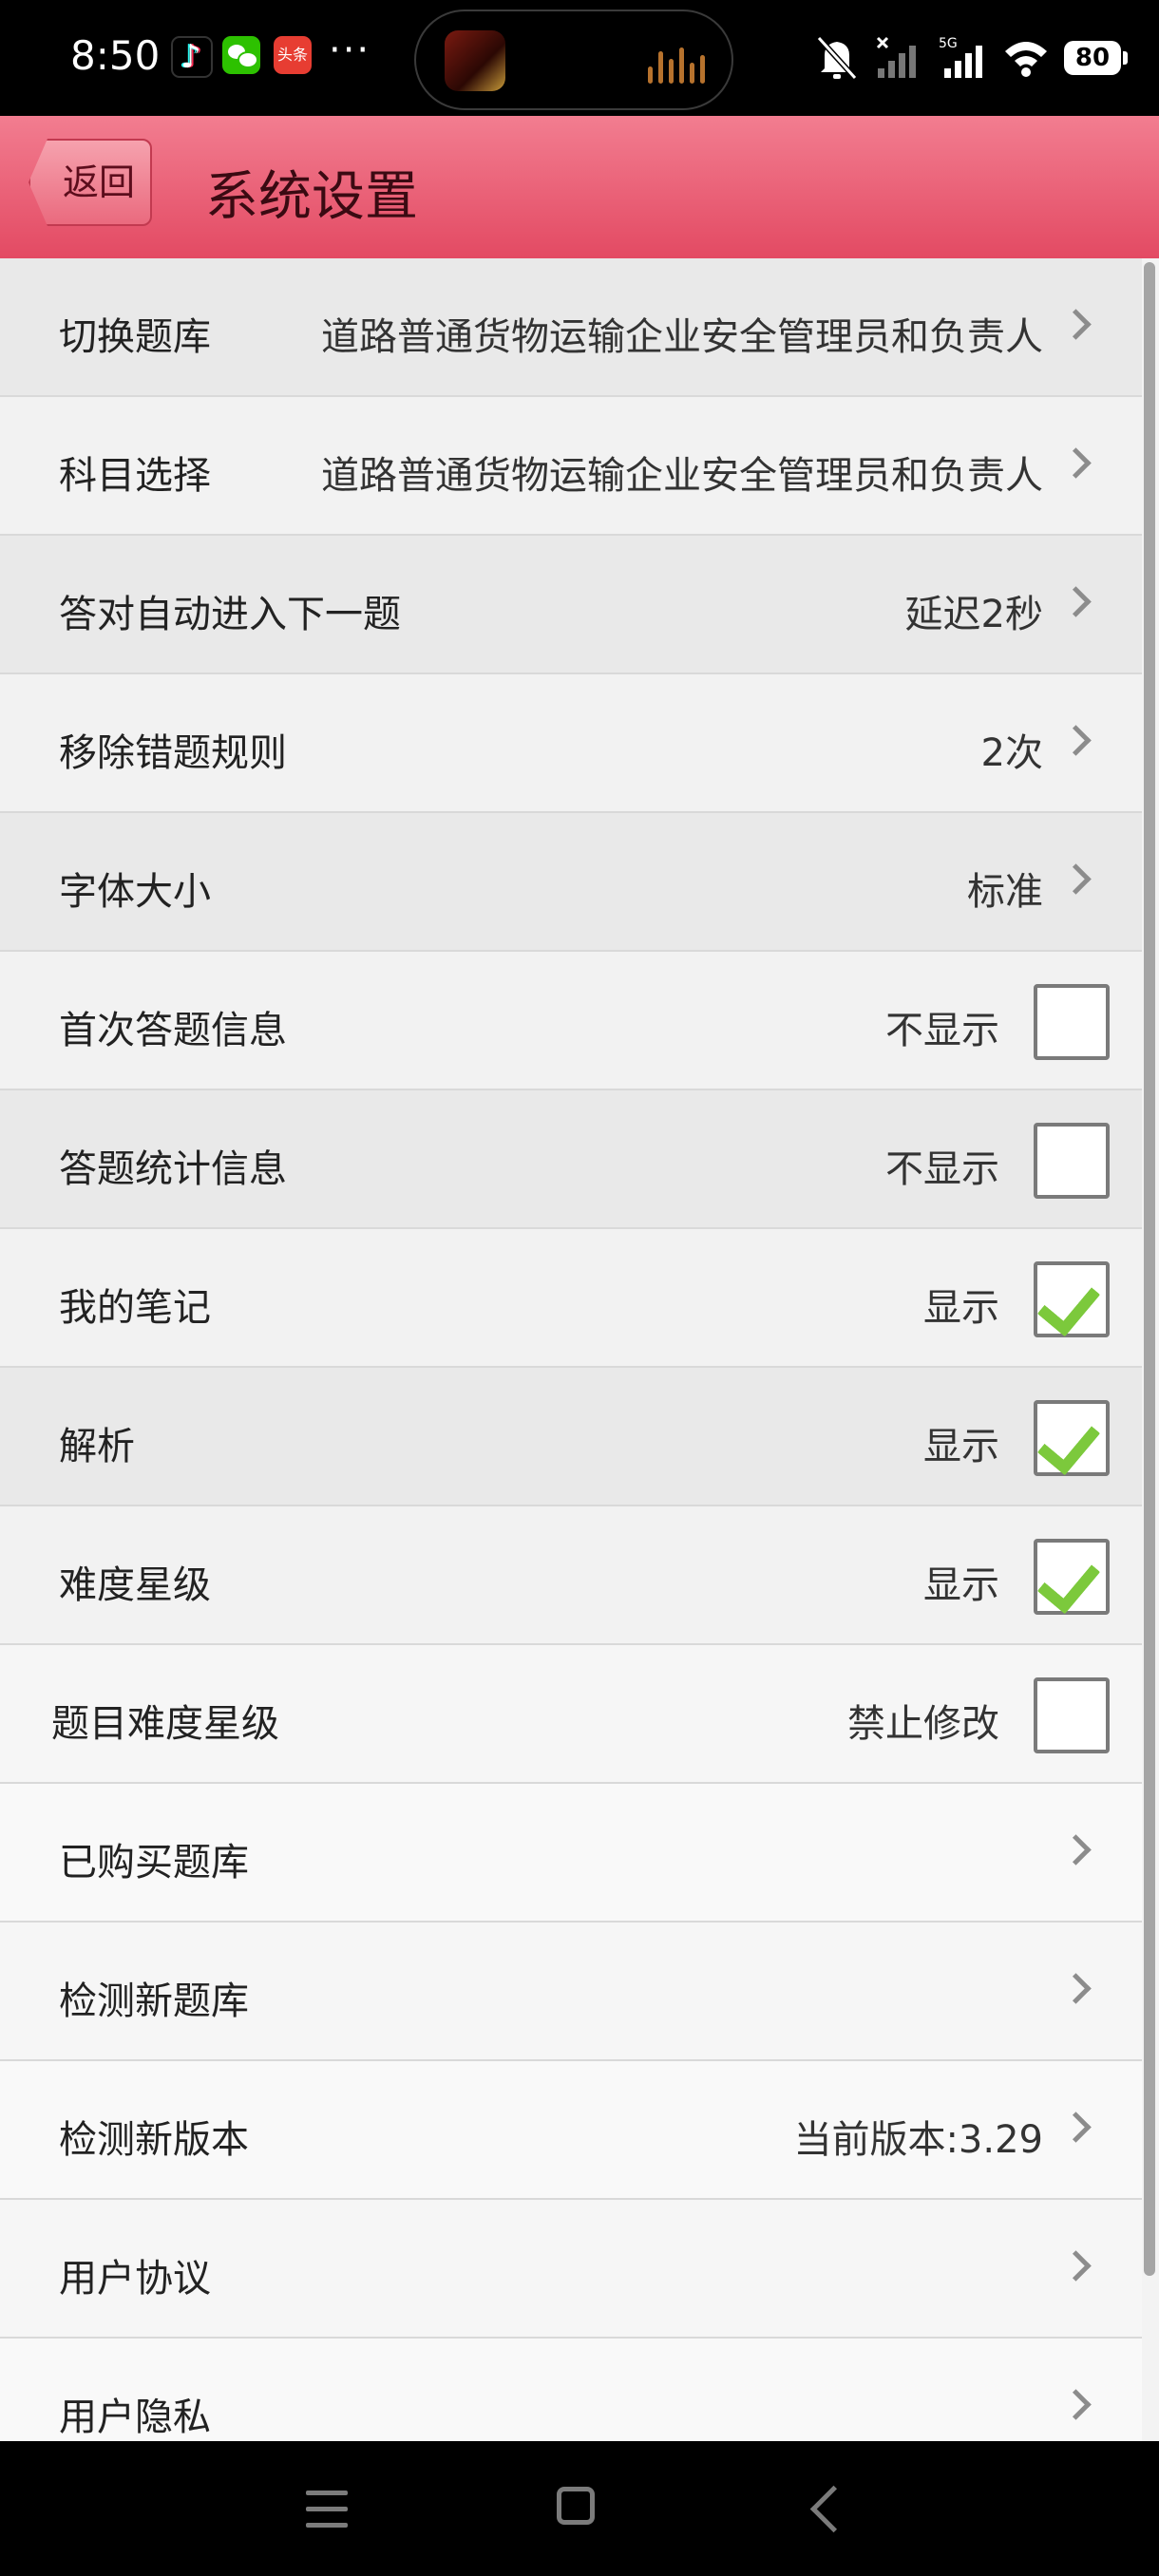  What do you see at coordinates (960, 57) in the screenshot?
I see `signal-5g-icon: 5G` at bounding box center [960, 57].